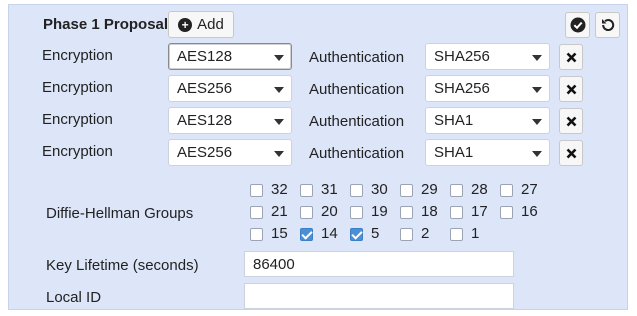 This screenshot has height=316, width=637. Describe the element at coordinates (329, 189) in the screenshot. I see `dh-group-label: 31` at that location.